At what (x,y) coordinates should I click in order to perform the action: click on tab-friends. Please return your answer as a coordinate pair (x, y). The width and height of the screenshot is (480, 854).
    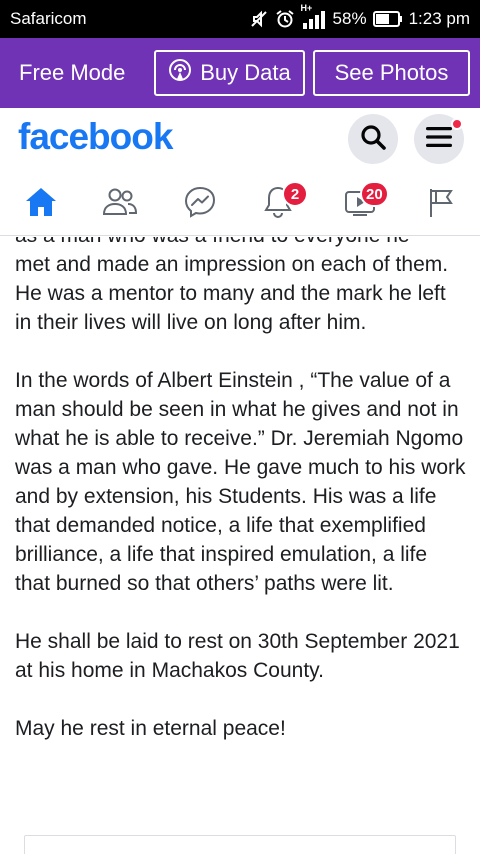
    Looking at the image, I should click on (120, 204).